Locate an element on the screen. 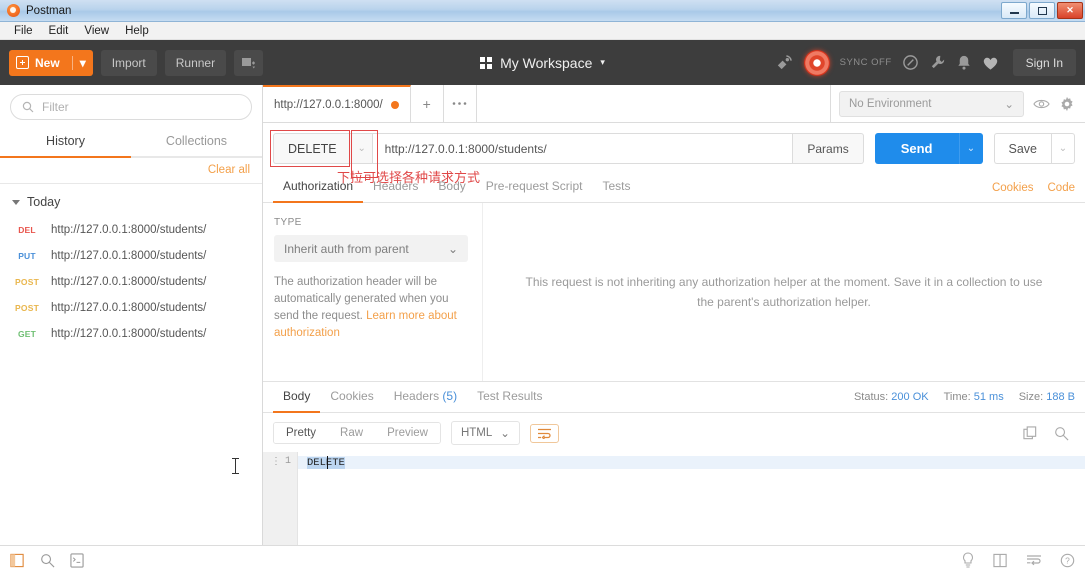  response-tab-cookies: Cookies is located at coordinates (351, 397).